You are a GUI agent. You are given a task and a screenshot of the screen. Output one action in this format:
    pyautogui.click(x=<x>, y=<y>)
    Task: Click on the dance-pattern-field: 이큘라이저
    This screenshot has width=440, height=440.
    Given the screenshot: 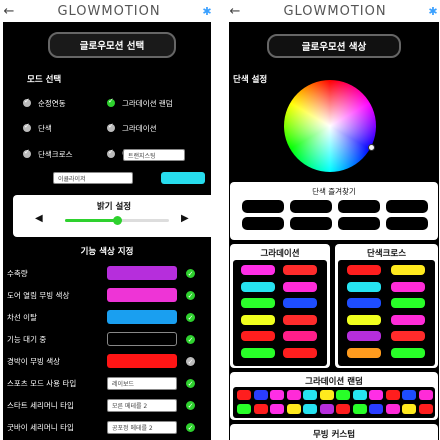 What is the action you would take?
    pyautogui.click(x=93, y=178)
    